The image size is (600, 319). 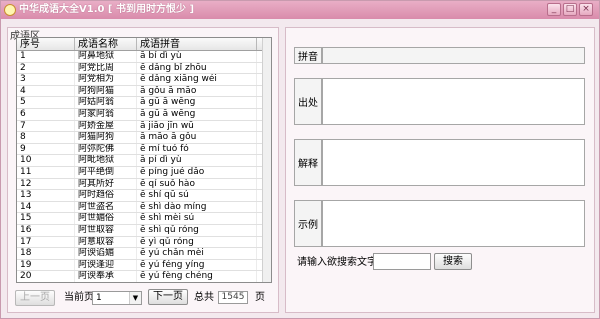 I want to click on table-row: 4 阿狗阿猫 ā gǒu ā māo, so click(x=144, y=91).